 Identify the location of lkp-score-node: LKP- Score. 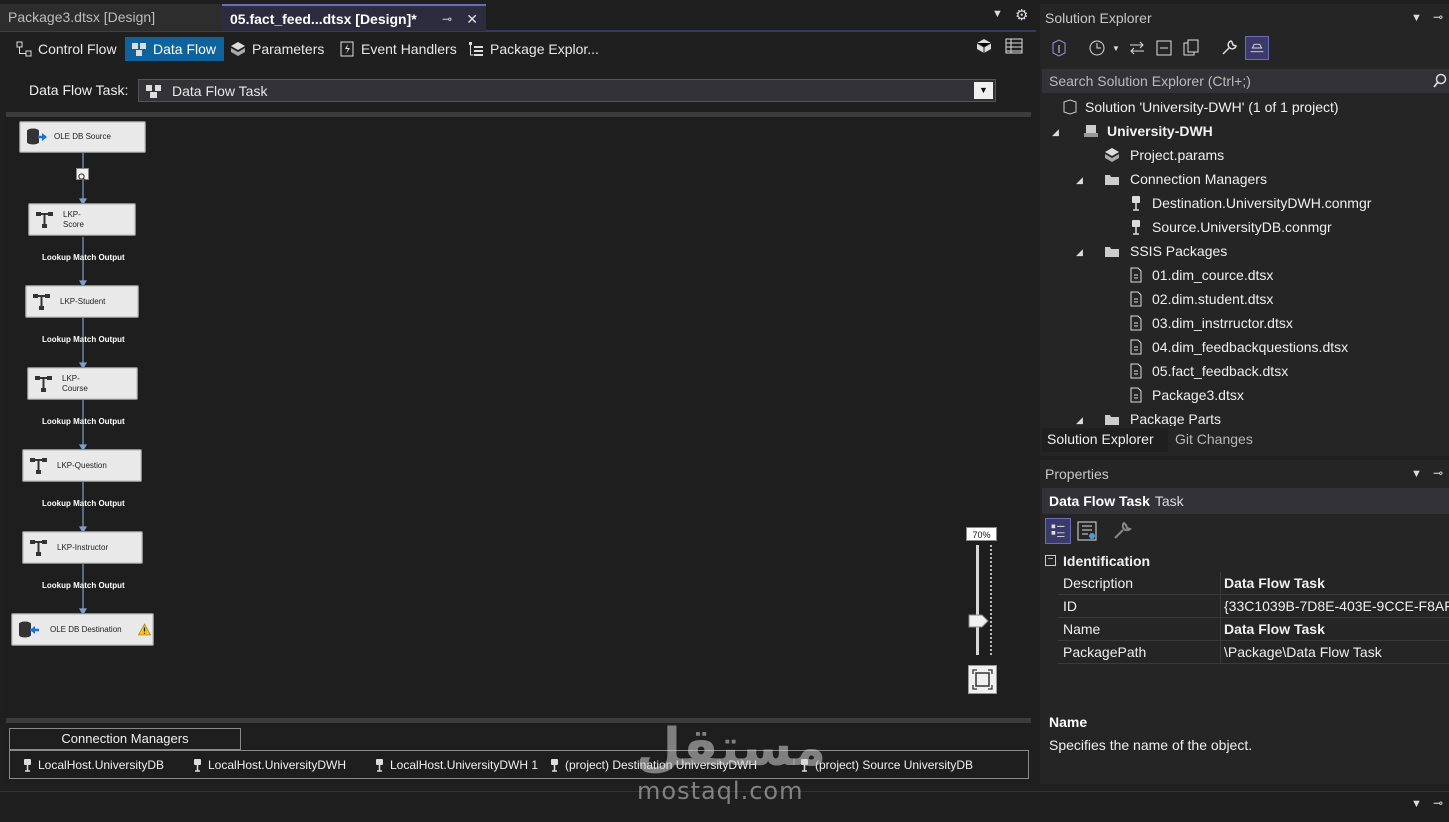
(82, 219).